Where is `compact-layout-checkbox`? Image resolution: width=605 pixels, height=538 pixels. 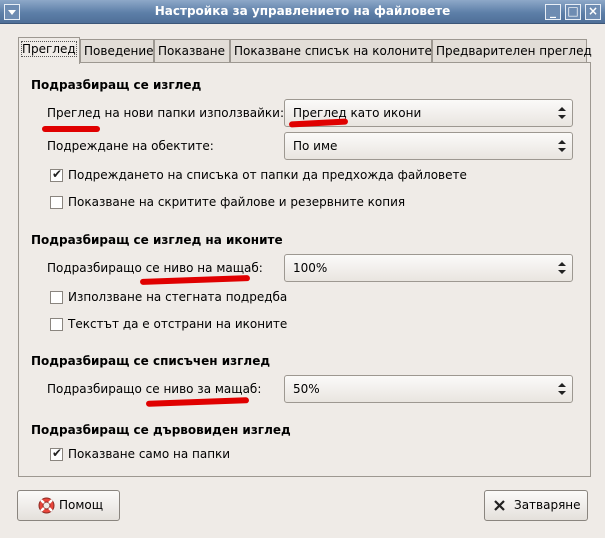
compact-layout-checkbox is located at coordinates (56, 297).